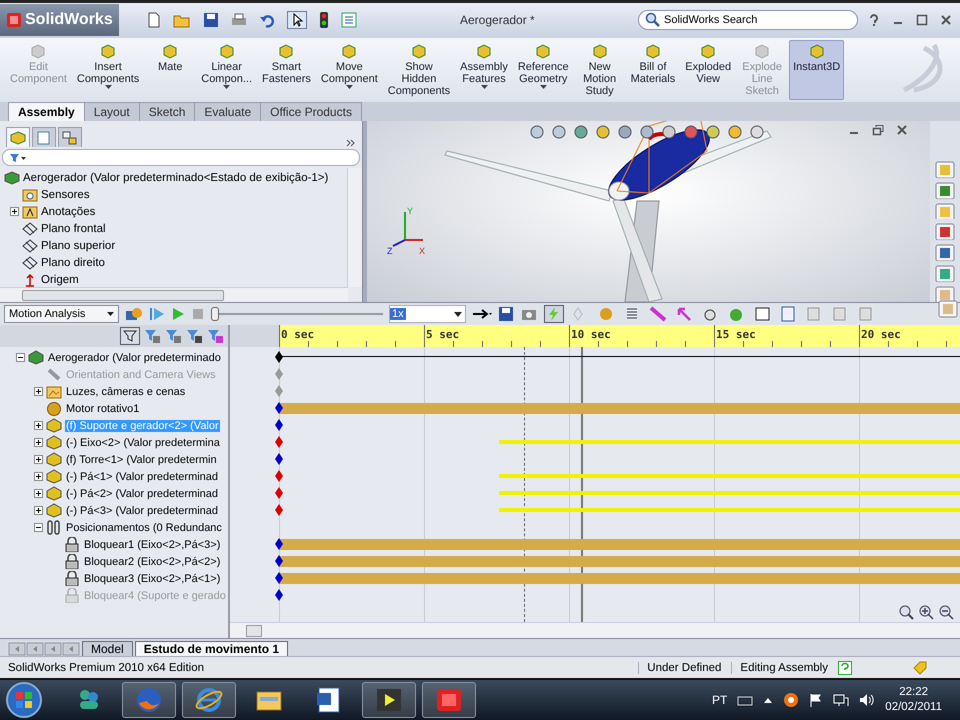 The width and height of the screenshot is (960, 720). What do you see at coordinates (349, 70) in the screenshot?
I see `ribbon-button: Move Component` at bounding box center [349, 70].